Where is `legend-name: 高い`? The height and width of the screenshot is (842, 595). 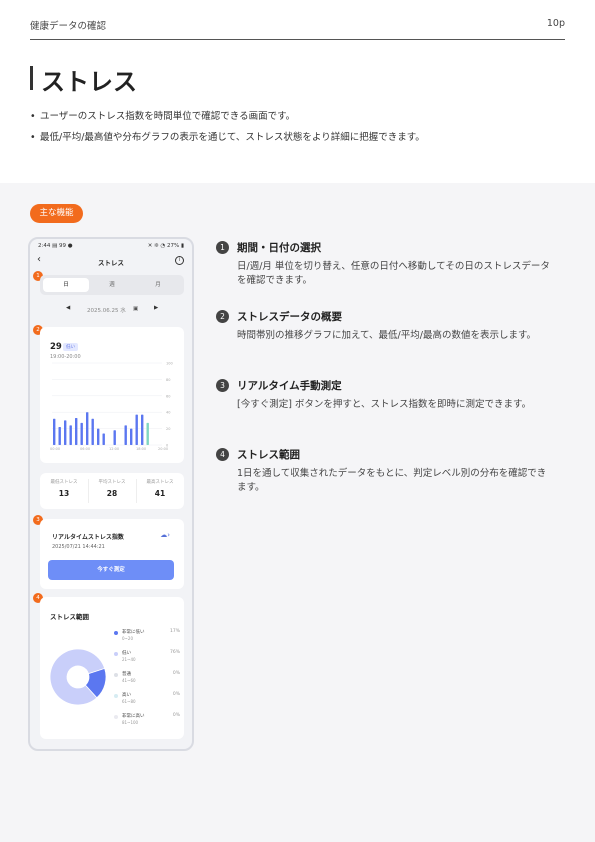
legend-name: 高い is located at coordinates (126, 695).